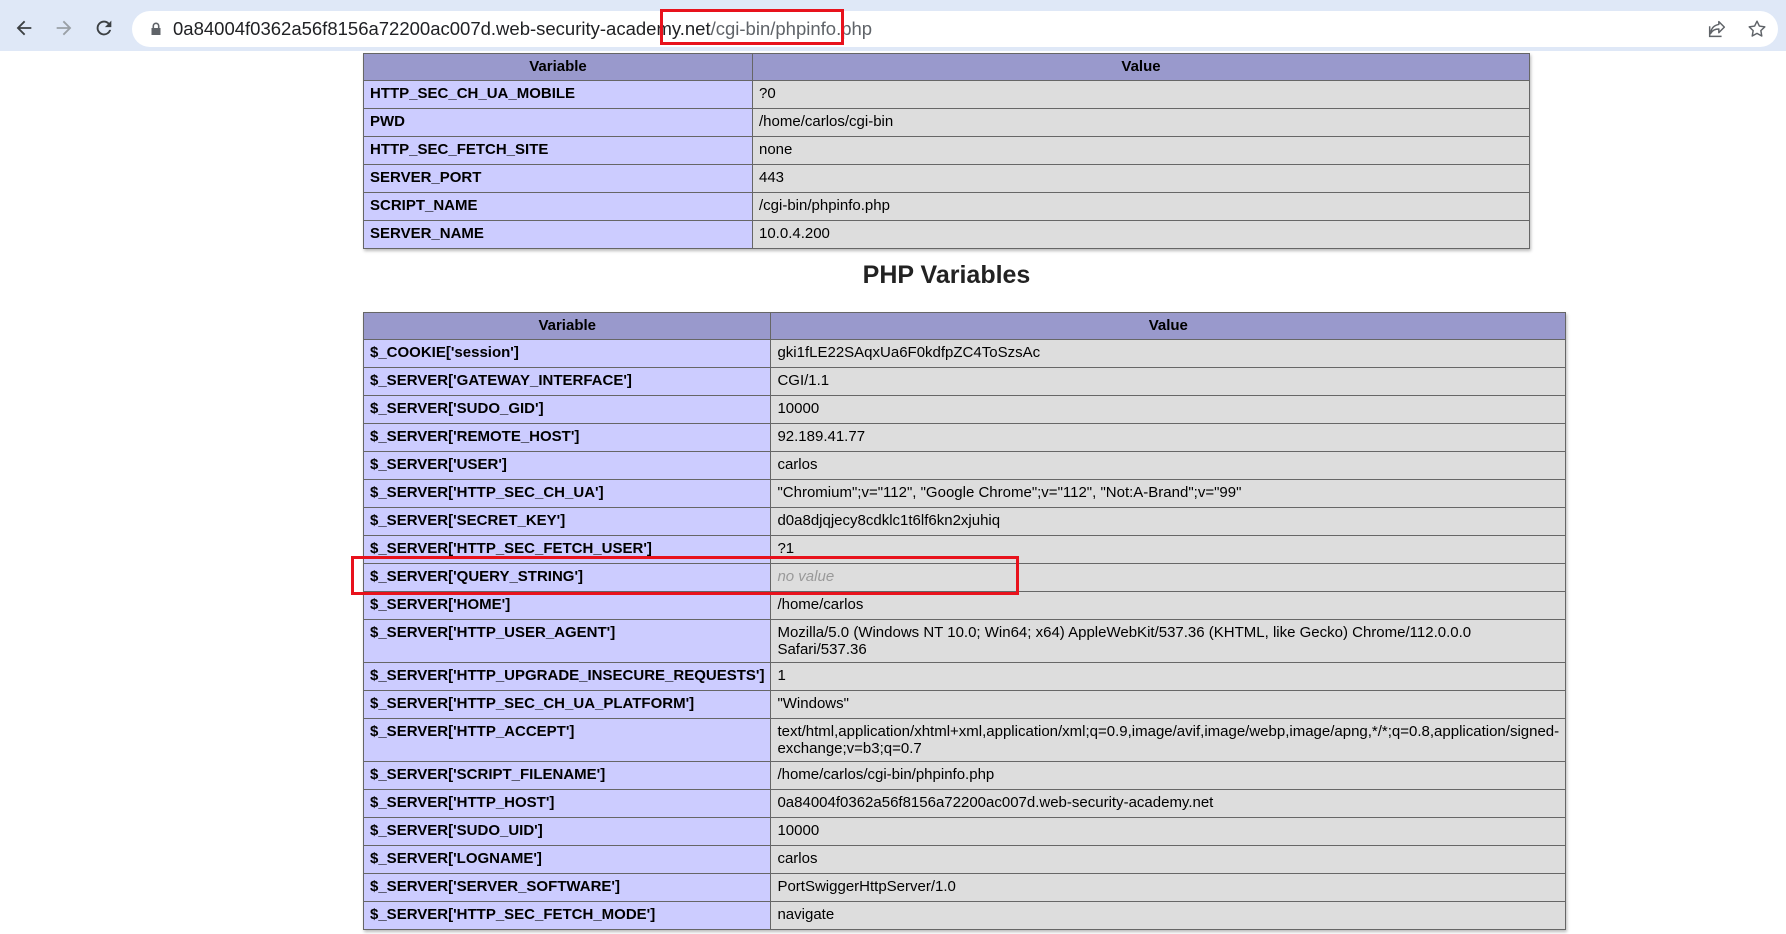  Describe the element at coordinates (1141, 206) in the screenshot. I see `variable-value-cell: /cgi-bin/phpinfo.php` at that location.